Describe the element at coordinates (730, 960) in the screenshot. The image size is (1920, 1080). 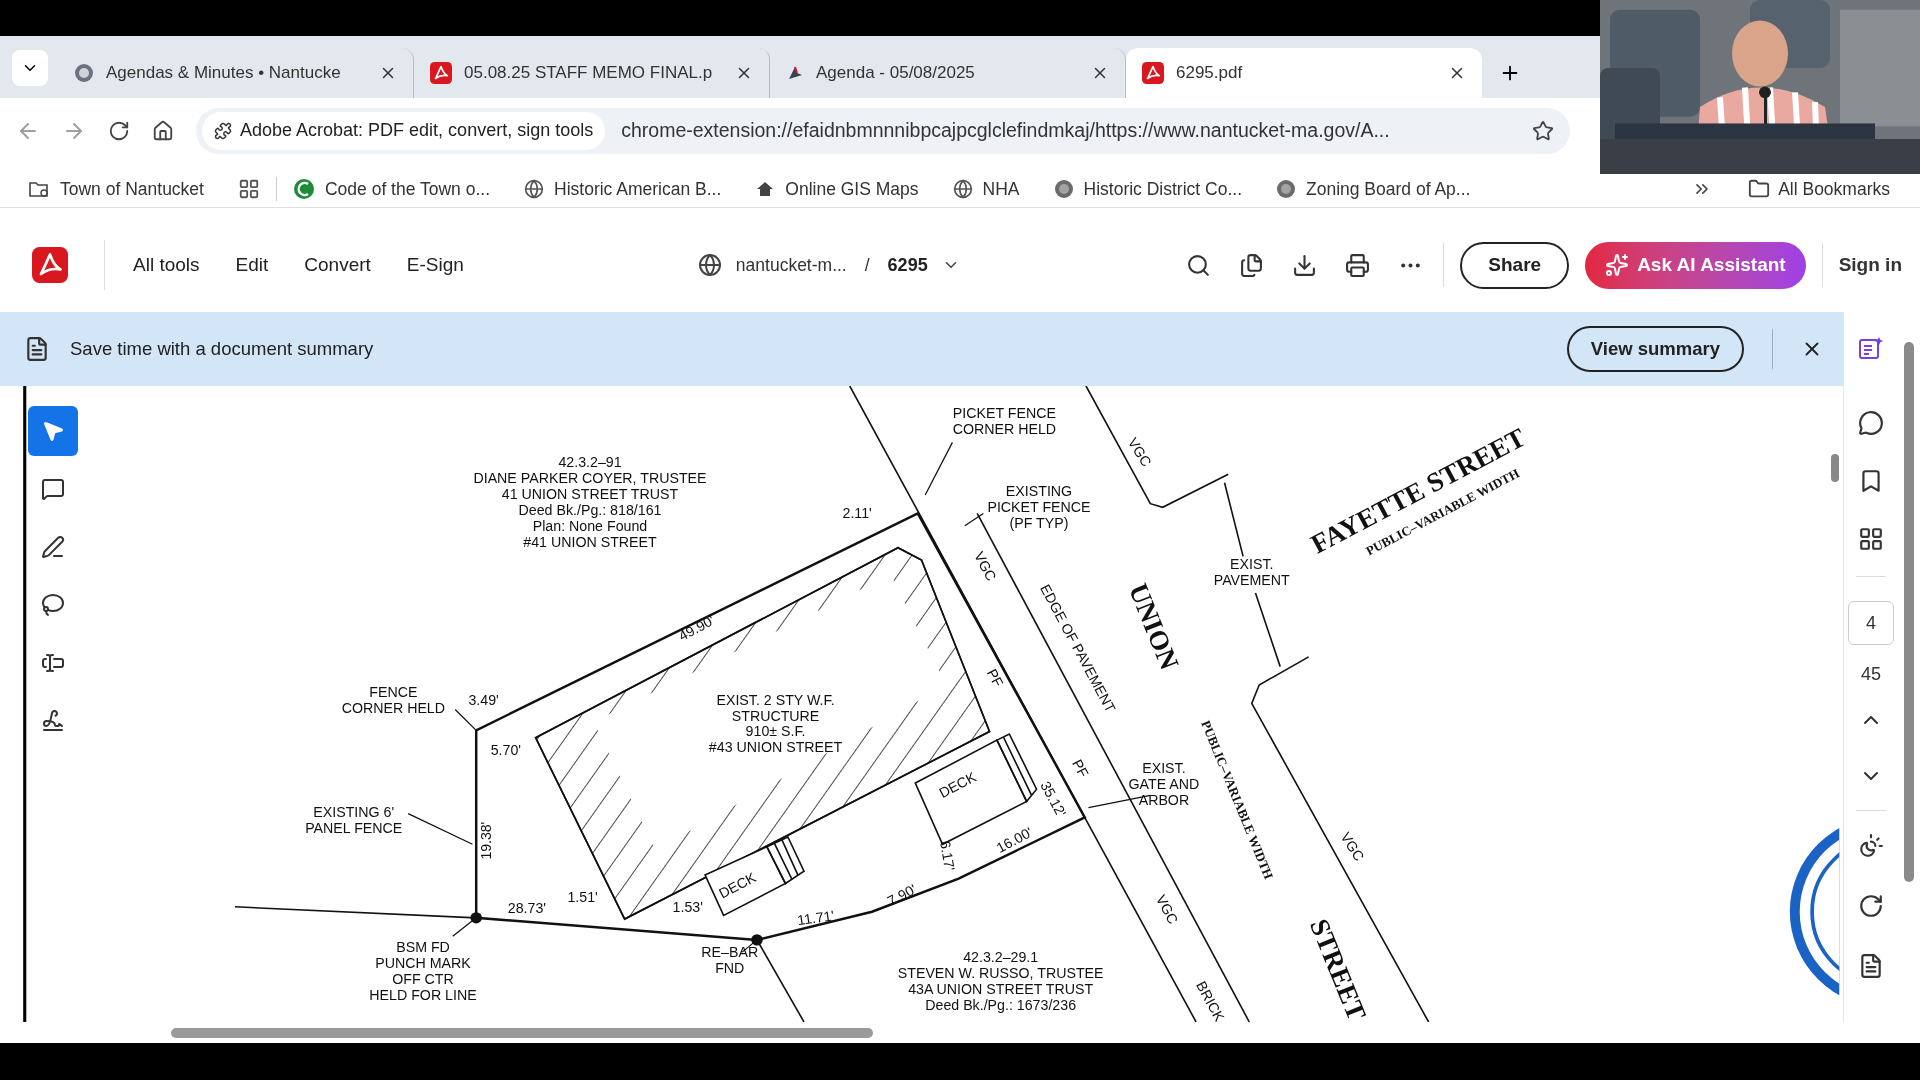
I see `plan-note: RE–BAR FND` at that location.